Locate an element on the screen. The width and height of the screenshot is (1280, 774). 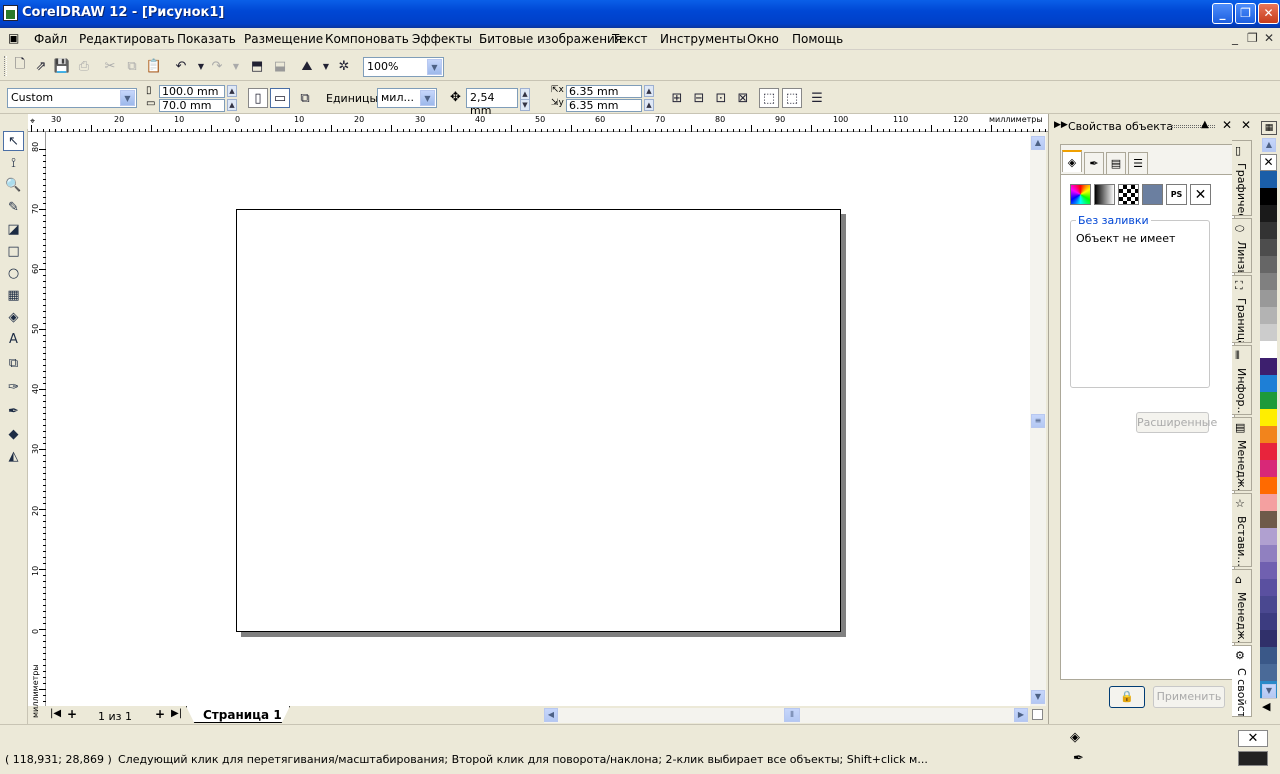
application-launcher-icon: ⛰ is located at coordinates (307, 66).